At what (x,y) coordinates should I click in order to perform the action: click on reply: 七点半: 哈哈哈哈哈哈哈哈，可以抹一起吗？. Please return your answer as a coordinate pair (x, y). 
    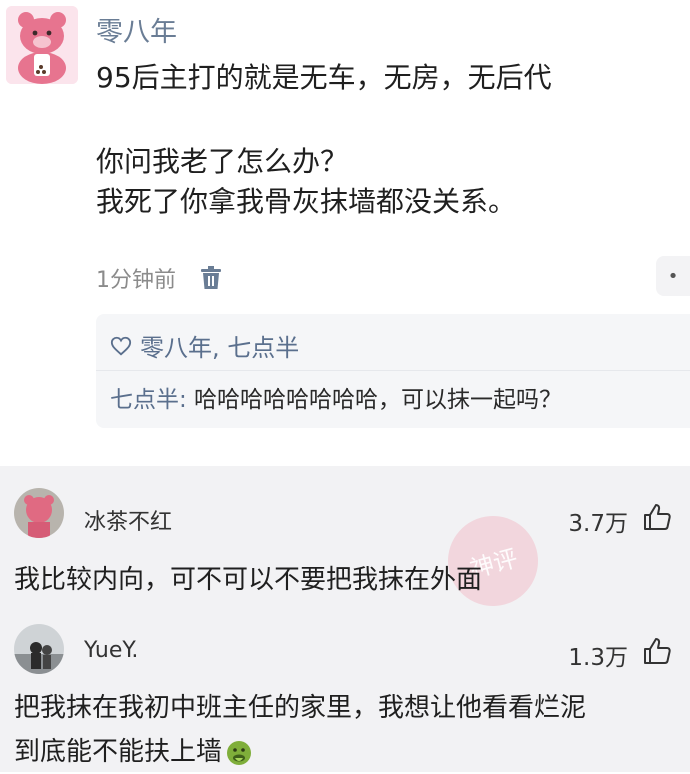
    Looking at the image, I should click on (336, 397).